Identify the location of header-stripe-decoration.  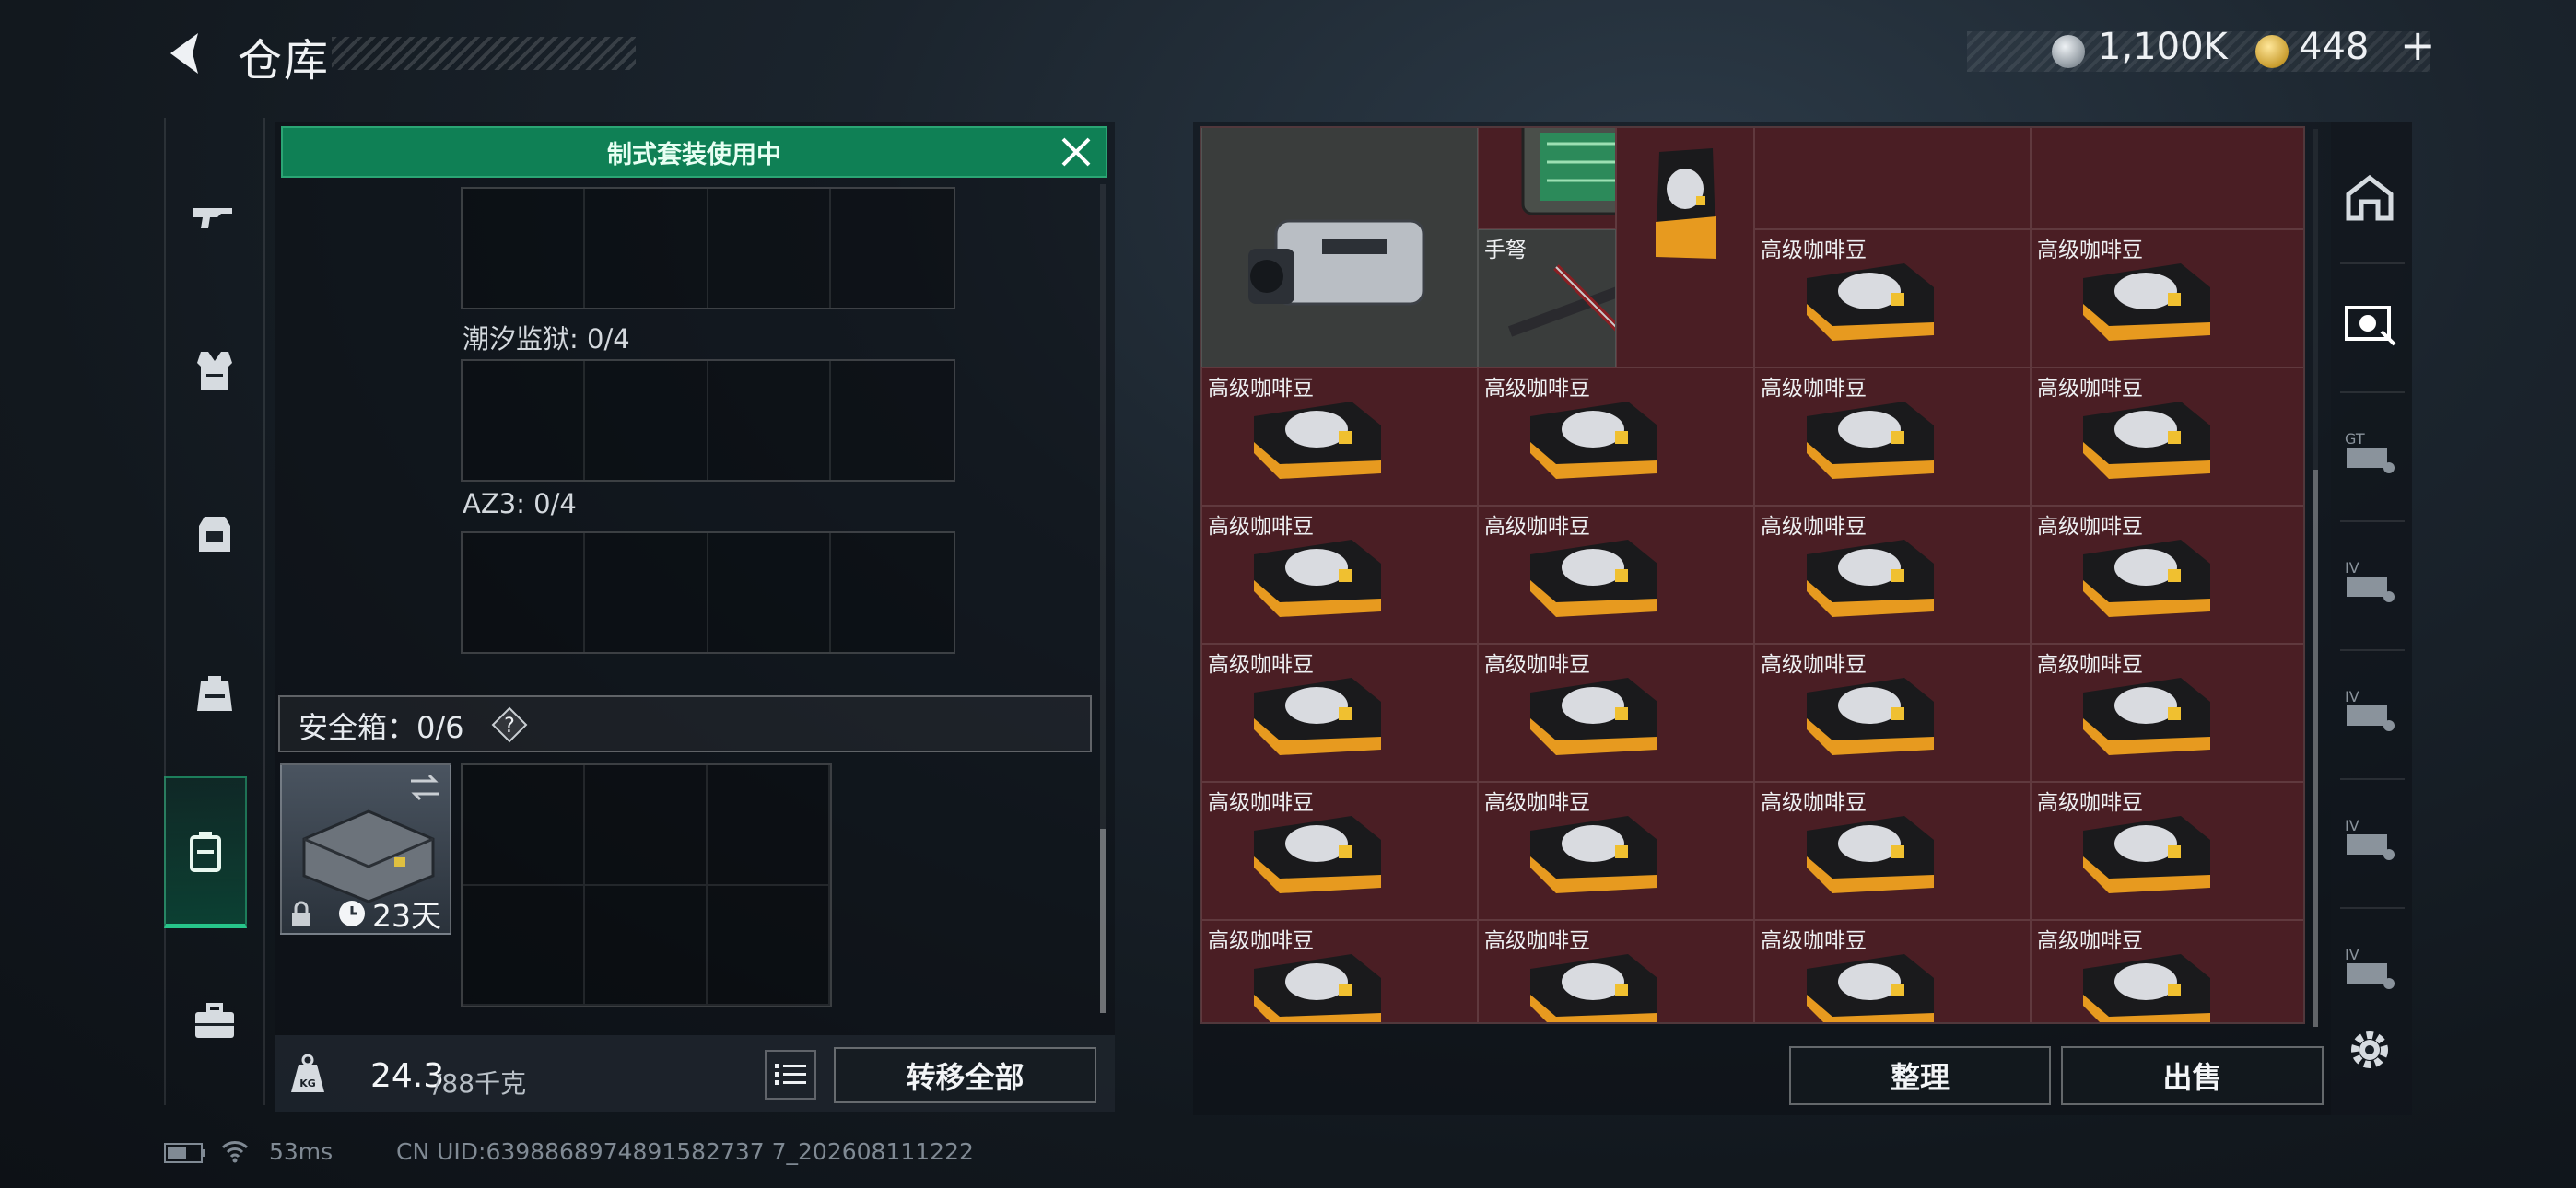
(484, 53).